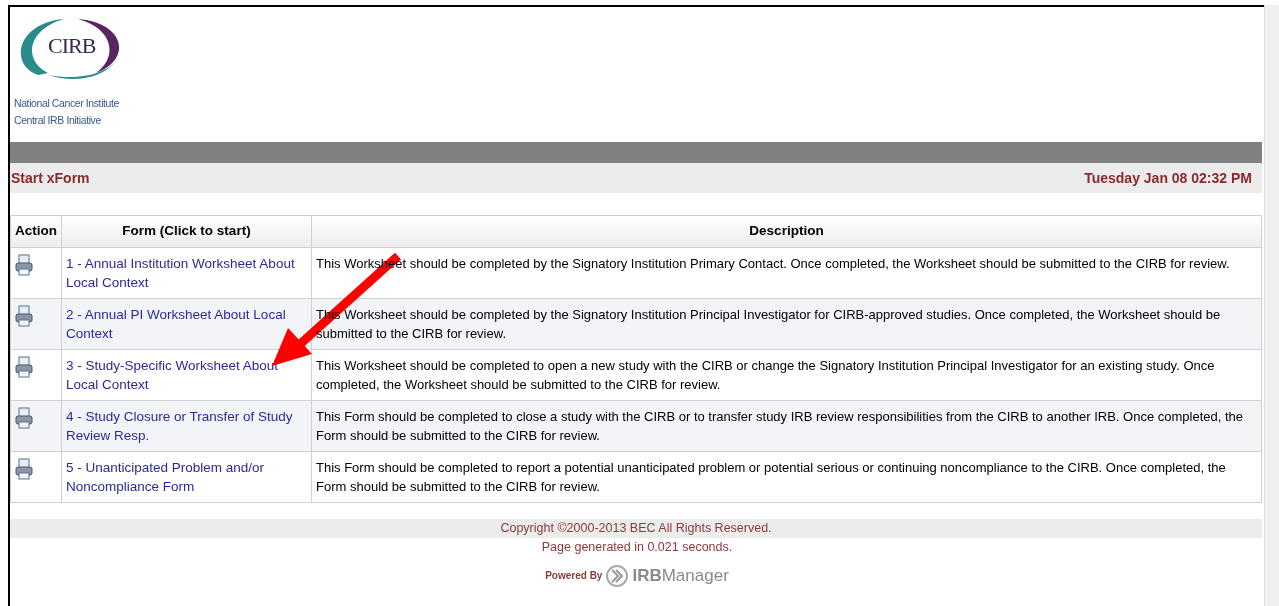 This screenshot has width=1279, height=606. I want to click on description-text: This Form should be completed to close a study with the CIRB or to transfer study IRB review responsibilities from the CIRB to another IRB. Once completed, the Form should be submitted to the CIRB for review., so click(780, 426).